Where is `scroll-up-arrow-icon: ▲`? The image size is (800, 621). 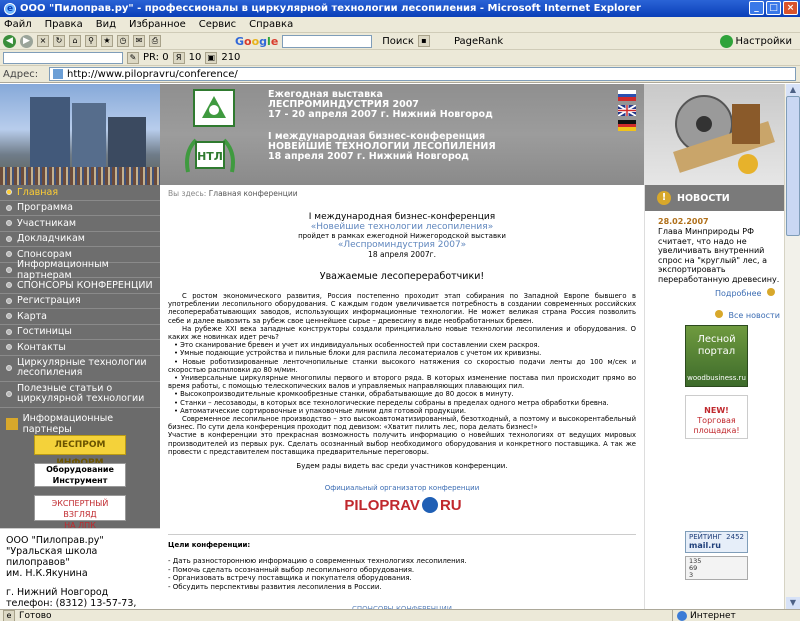 scroll-up-arrow-icon: ▲ is located at coordinates (793, 90).